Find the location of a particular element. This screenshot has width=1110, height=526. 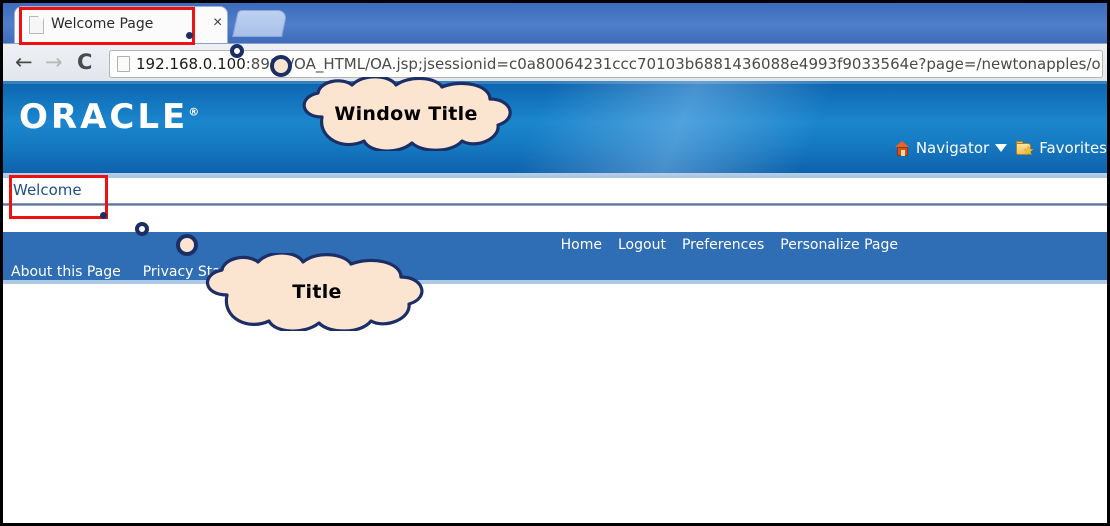

callout-leader-dot-medium-title is located at coordinates (142, 229).